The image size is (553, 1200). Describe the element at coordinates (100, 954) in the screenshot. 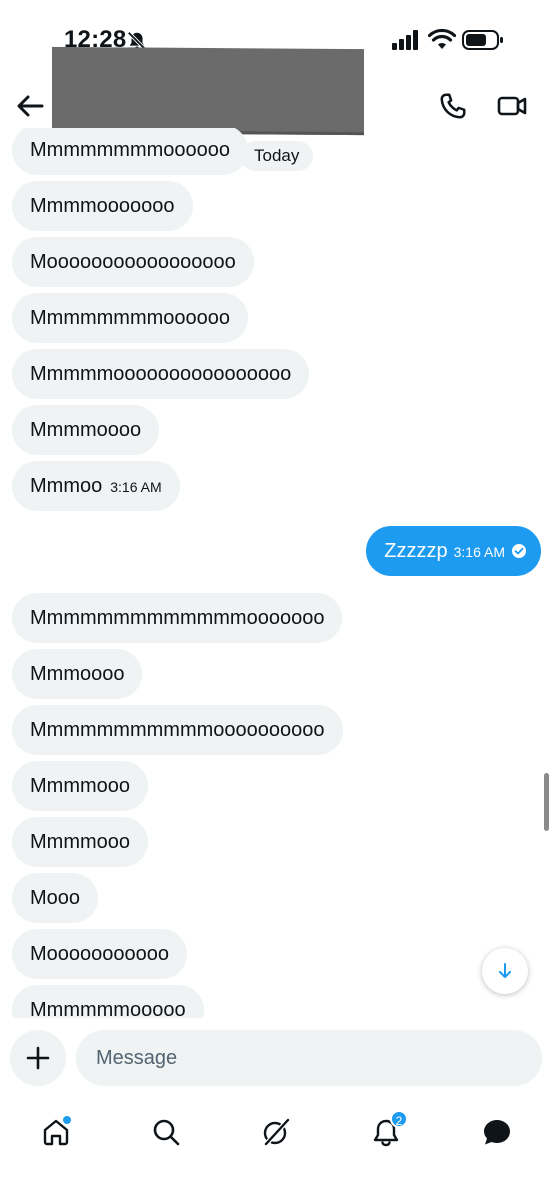

I see `message-bubble: Mooooooooooo` at that location.